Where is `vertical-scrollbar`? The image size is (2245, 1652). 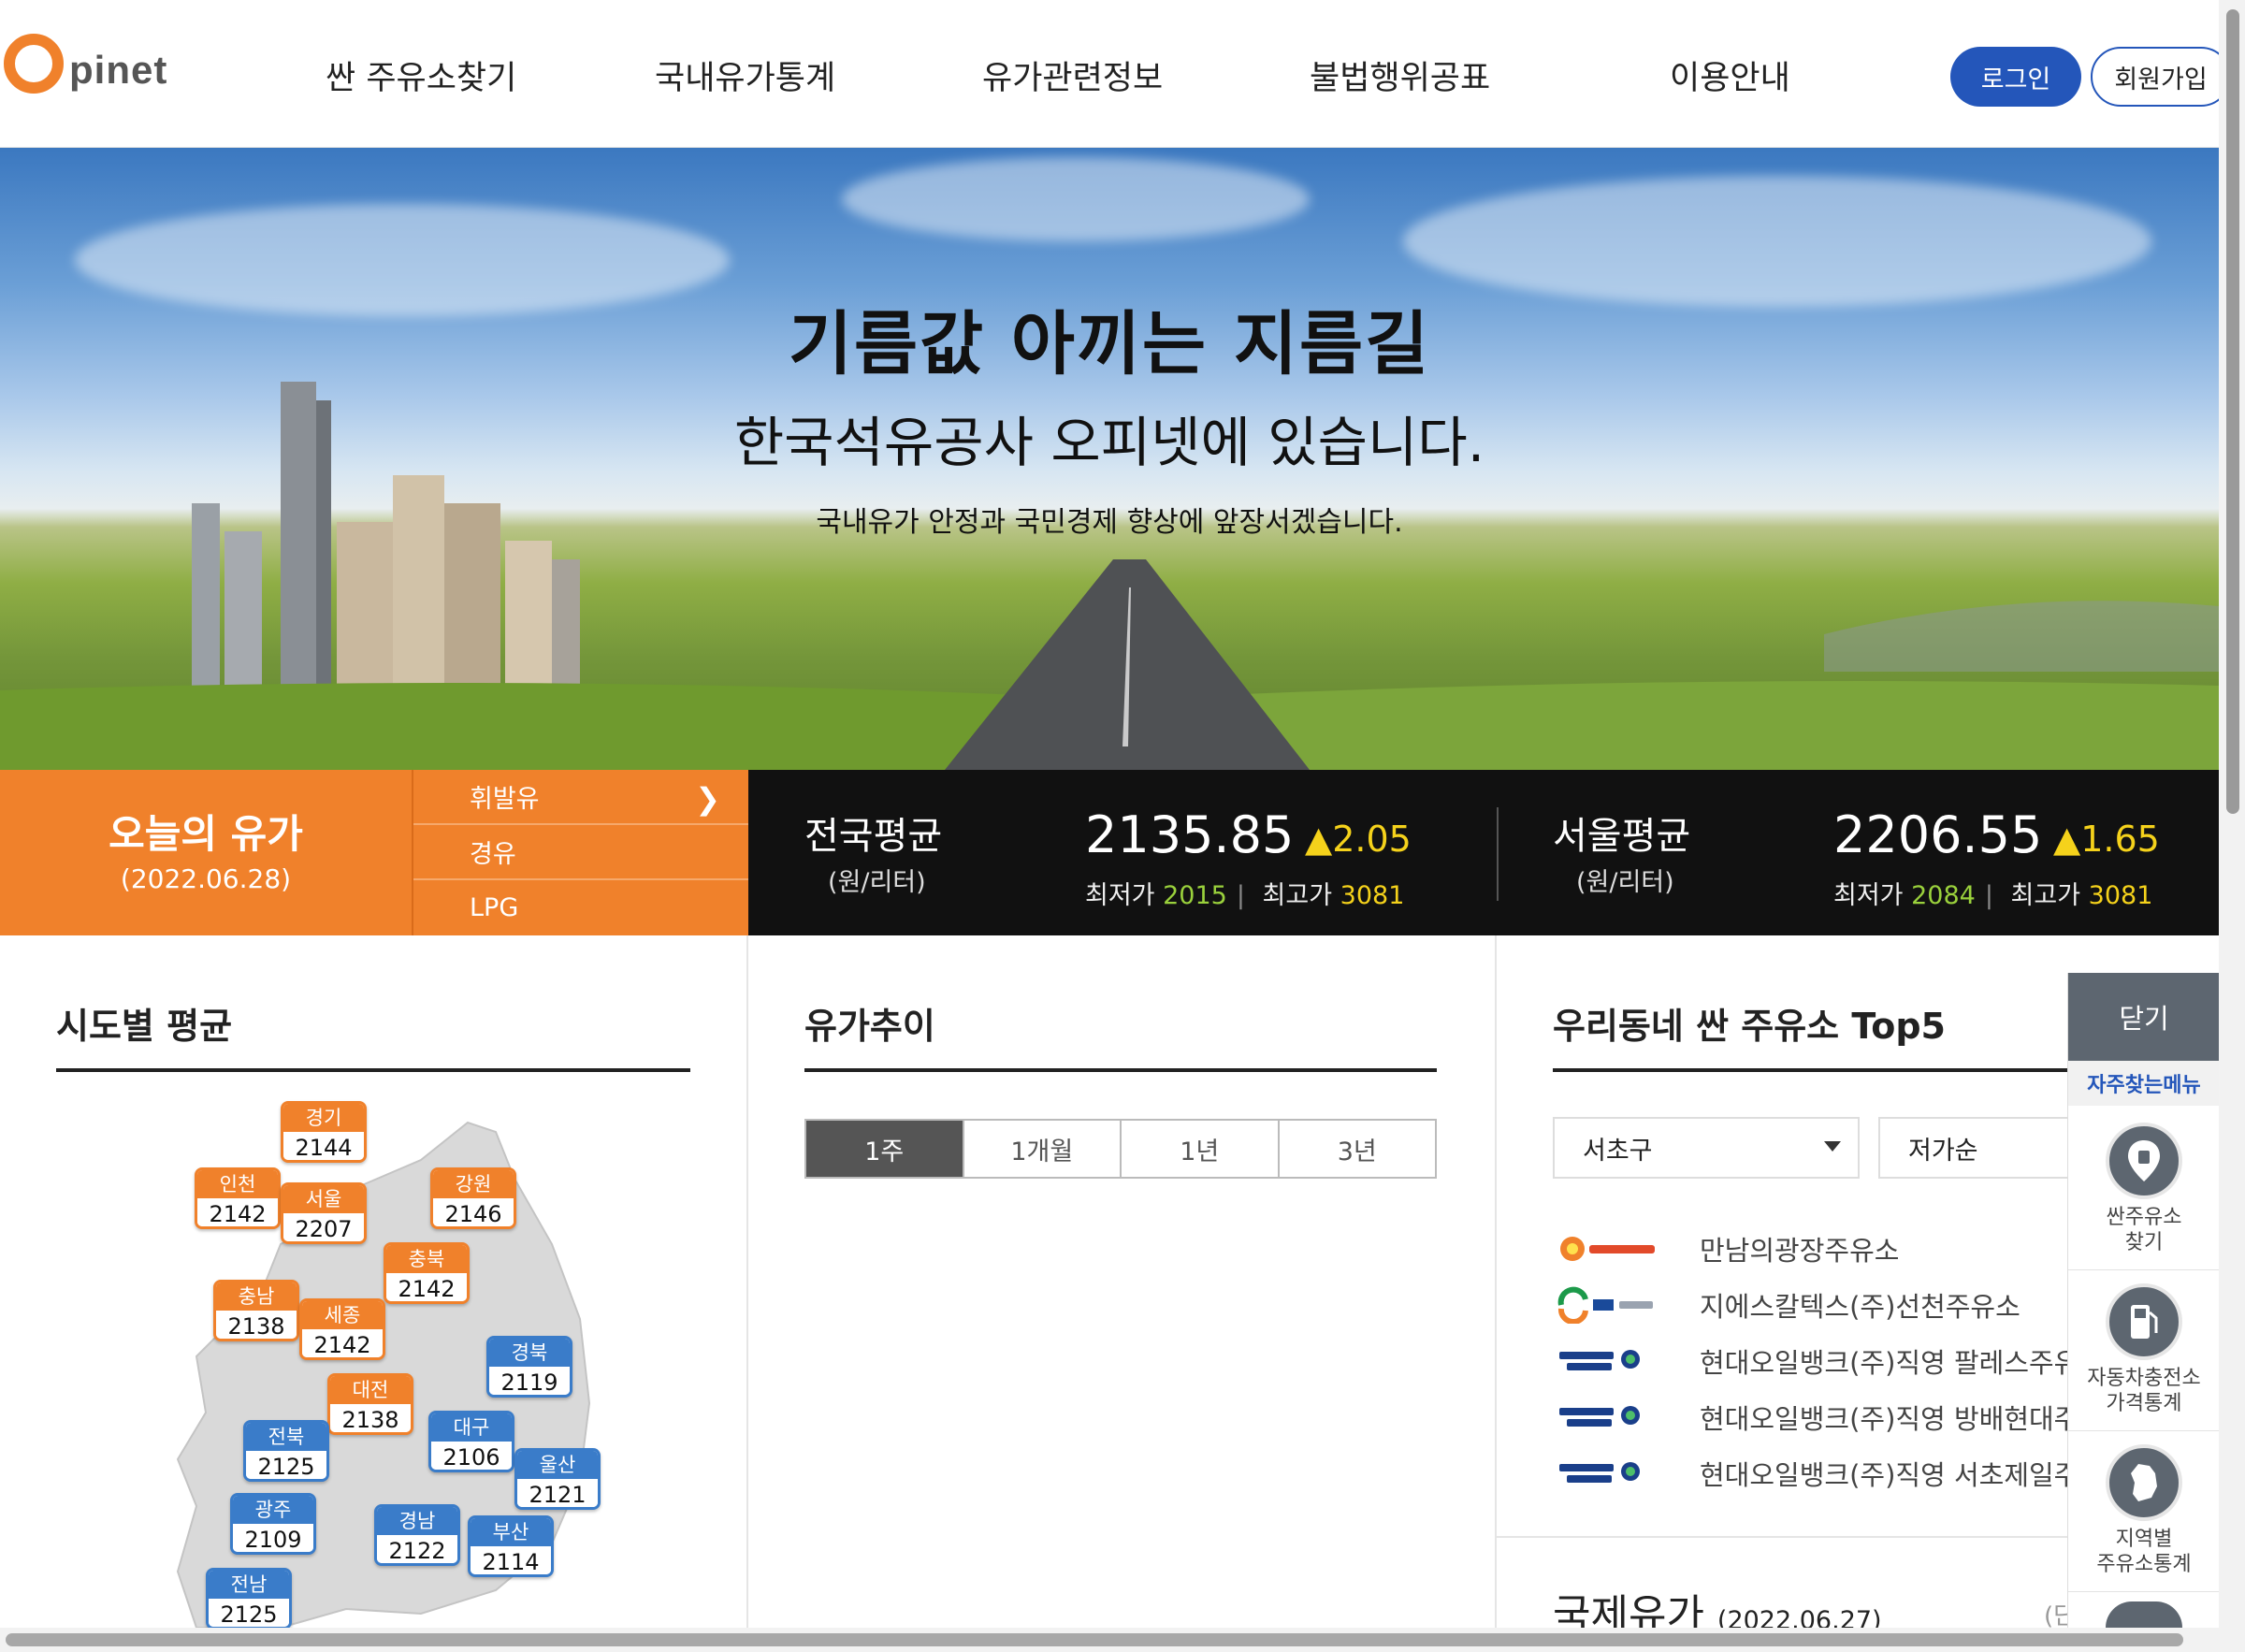 vertical-scrollbar is located at coordinates (2232, 826).